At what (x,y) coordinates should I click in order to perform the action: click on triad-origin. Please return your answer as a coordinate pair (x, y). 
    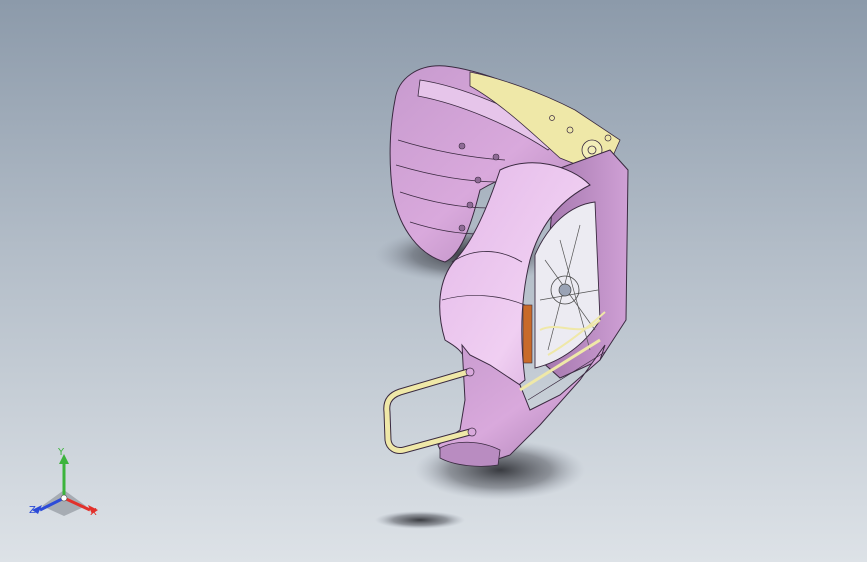
    Looking at the image, I should click on (64, 498).